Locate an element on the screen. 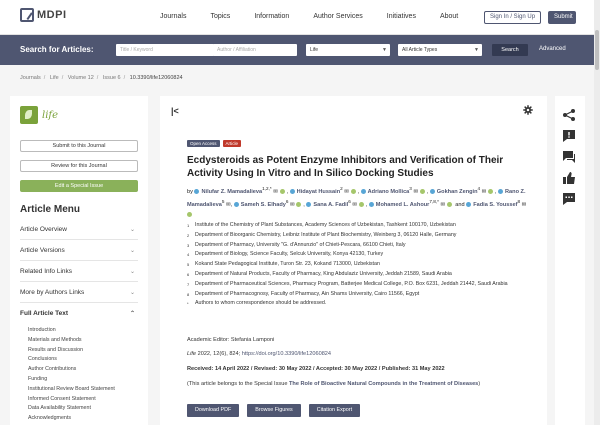 The height and width of the screenshot is (425, 600). breadcrumb-life: Life is located at coordinates (54, 78).